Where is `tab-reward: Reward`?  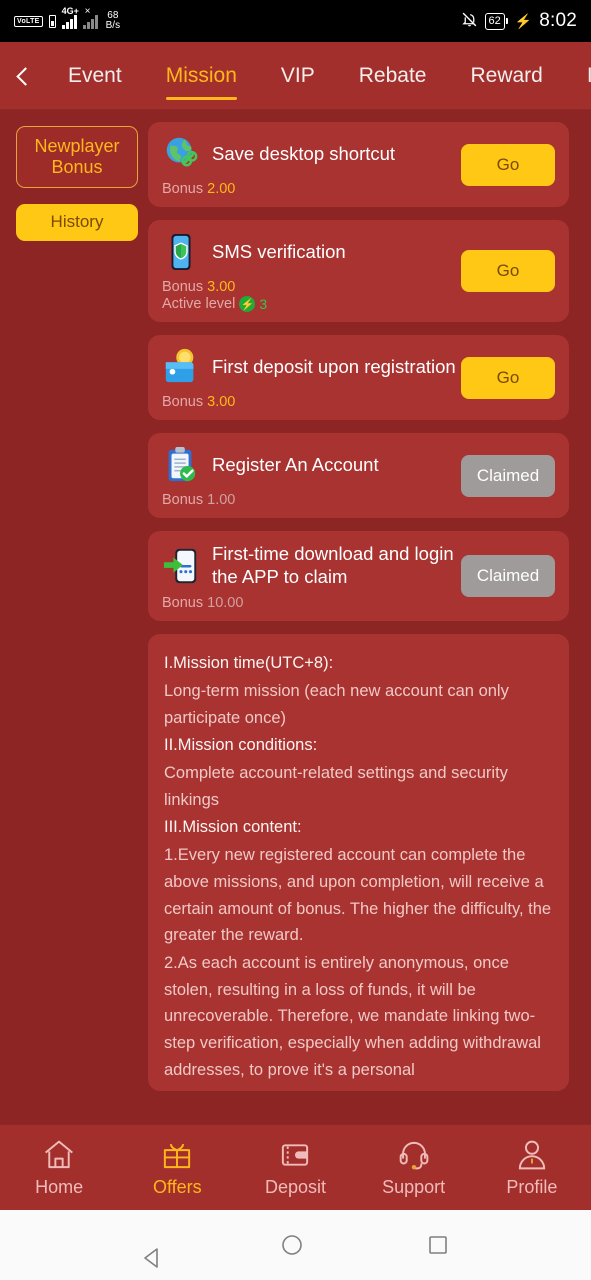
tab-reward: Reward is located at coordinates (506, 76).